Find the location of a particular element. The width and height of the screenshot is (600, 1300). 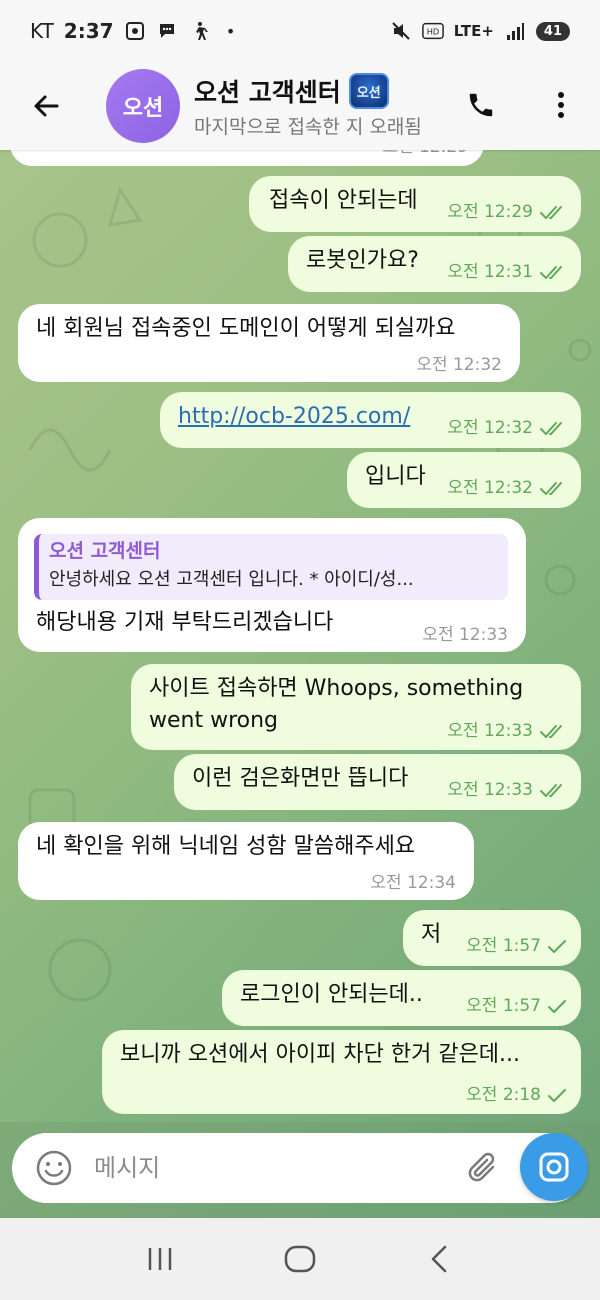

back-arrow-icon is located at coordinates (46, 106).